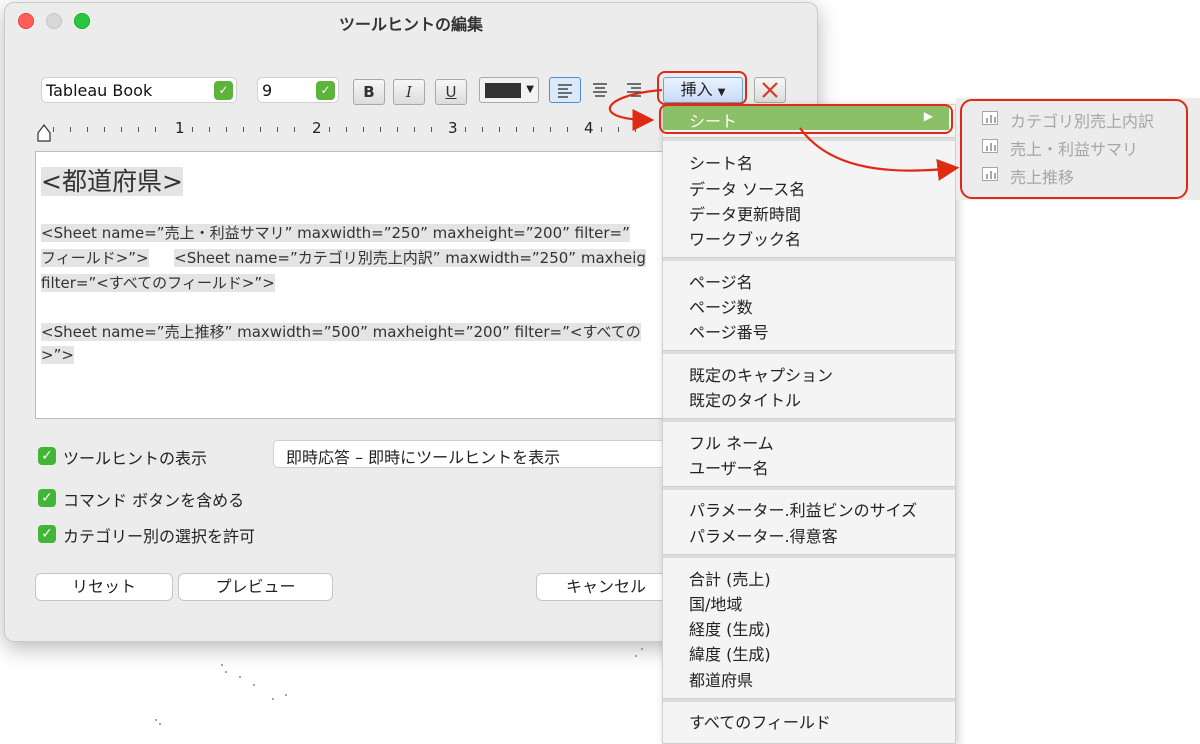 This screenshot has height=744, width=1200. Describe the element at coordinates (745, 399) in the screenshot. I see `menu-item: 既定のタイトル` at that location.